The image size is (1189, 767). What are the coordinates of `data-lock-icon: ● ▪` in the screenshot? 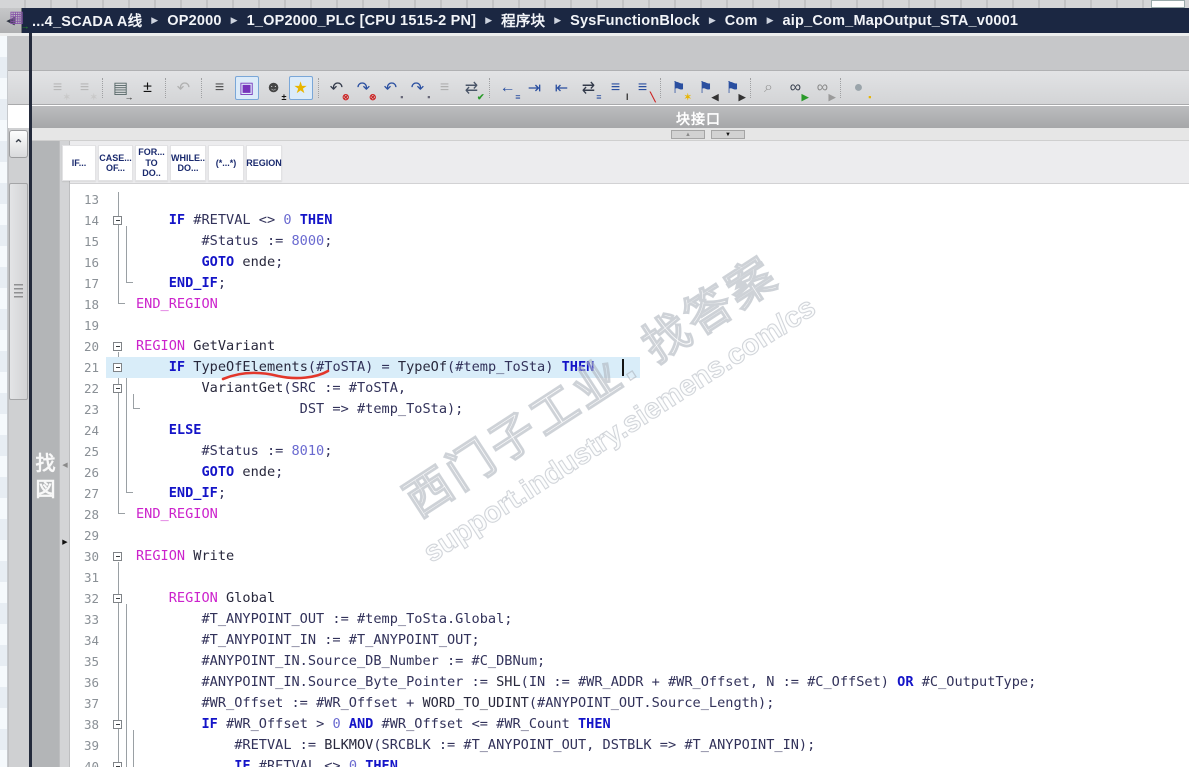 It's located at (859, 89).